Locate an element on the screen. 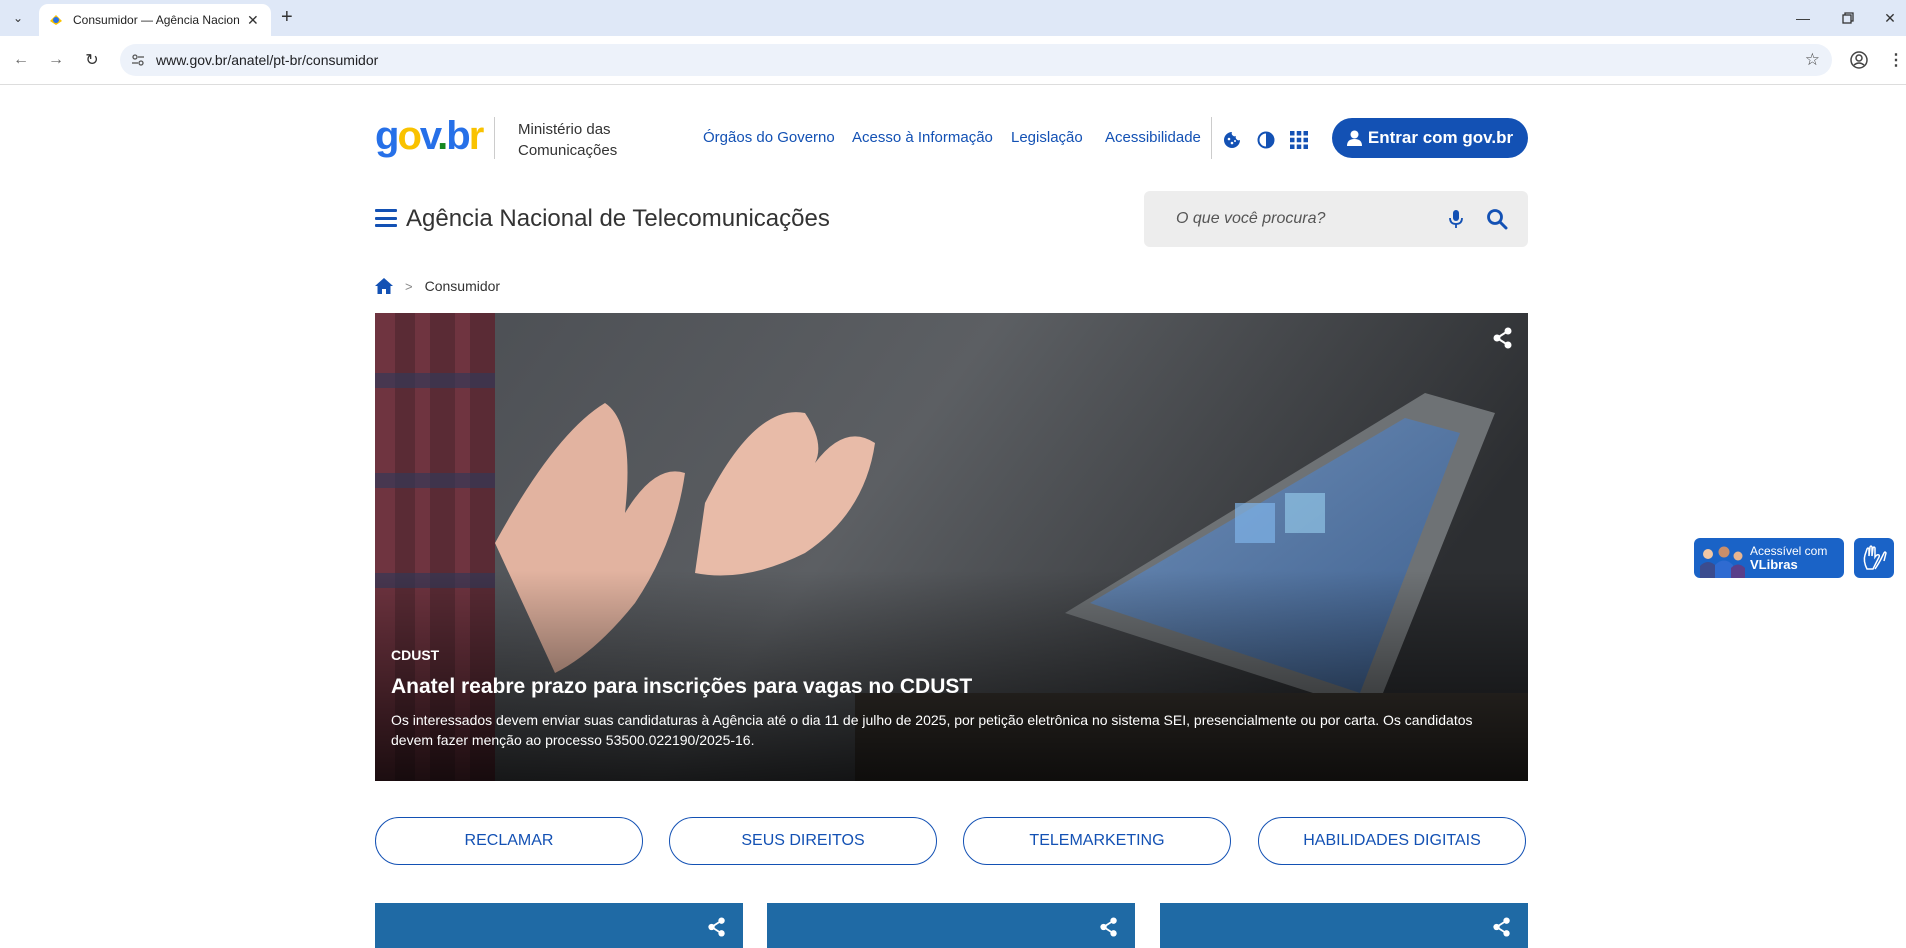 This screenshot has height=948, width=1906. apps-grid-icon is located at coordinates (1299, 140).